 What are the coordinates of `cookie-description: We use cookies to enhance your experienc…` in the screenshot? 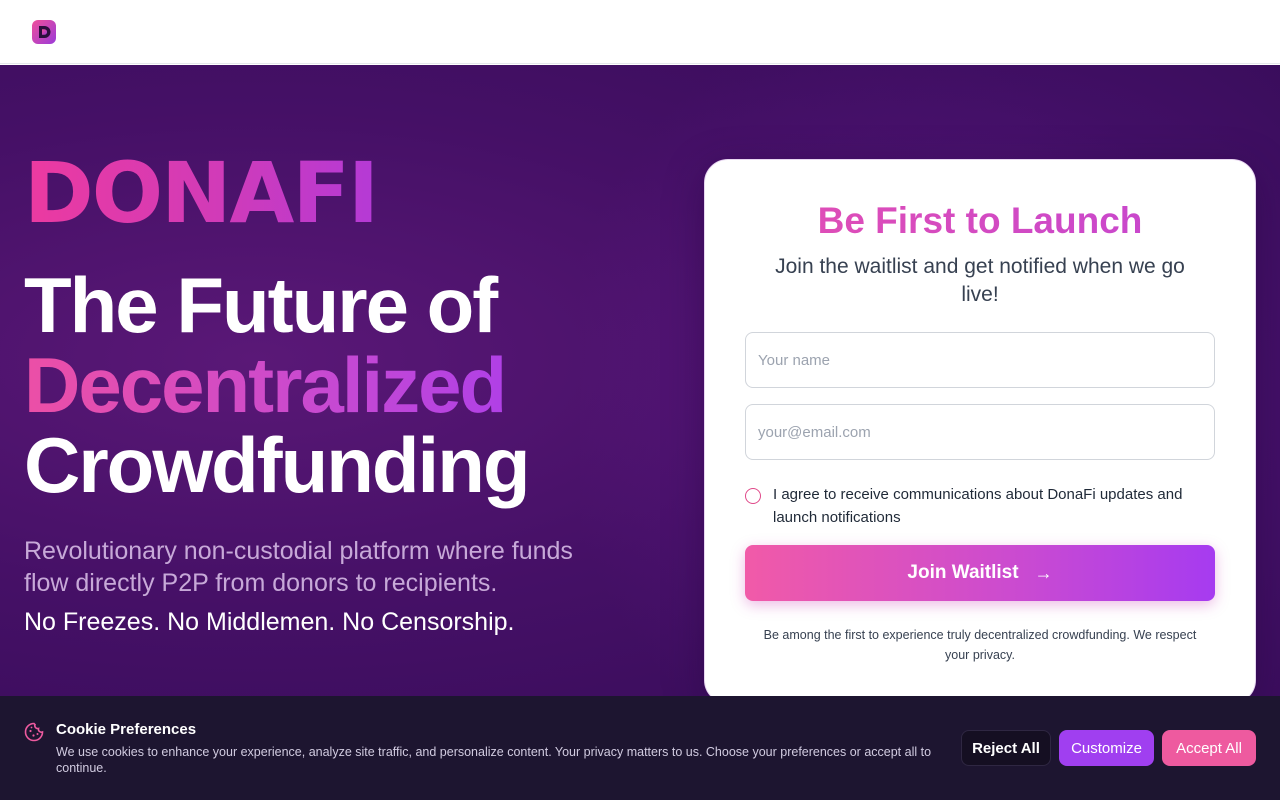 It's located at (494, 760).